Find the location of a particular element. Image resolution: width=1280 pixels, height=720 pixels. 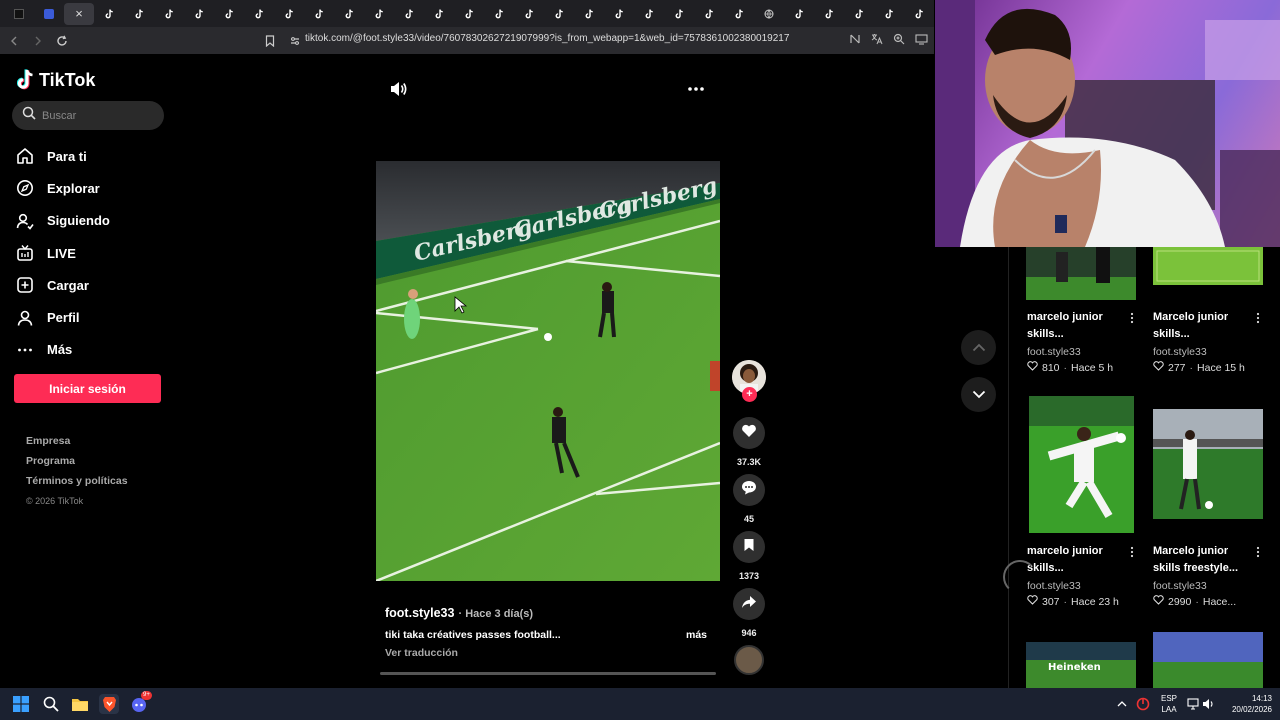

reader-mode-icon is located at coordinates (855, 39).